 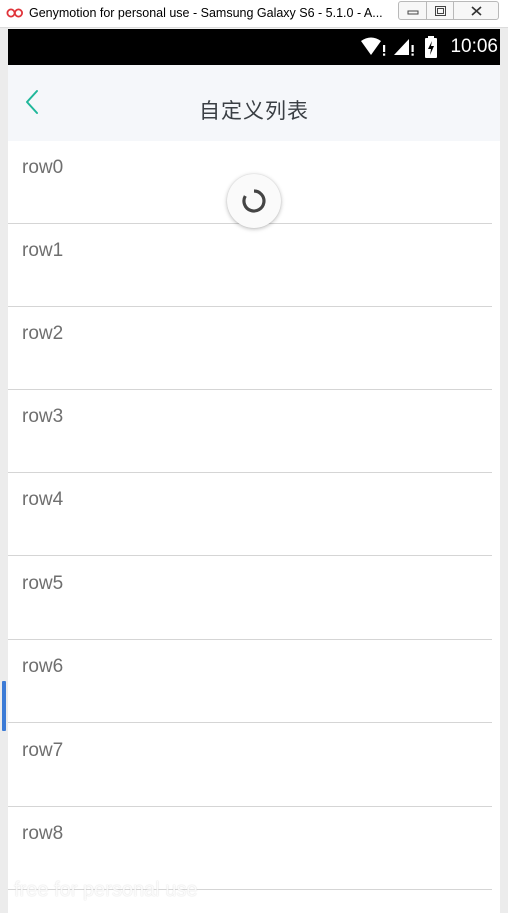 I want to click on list-item-label: row7, so click(x=43, y=750).